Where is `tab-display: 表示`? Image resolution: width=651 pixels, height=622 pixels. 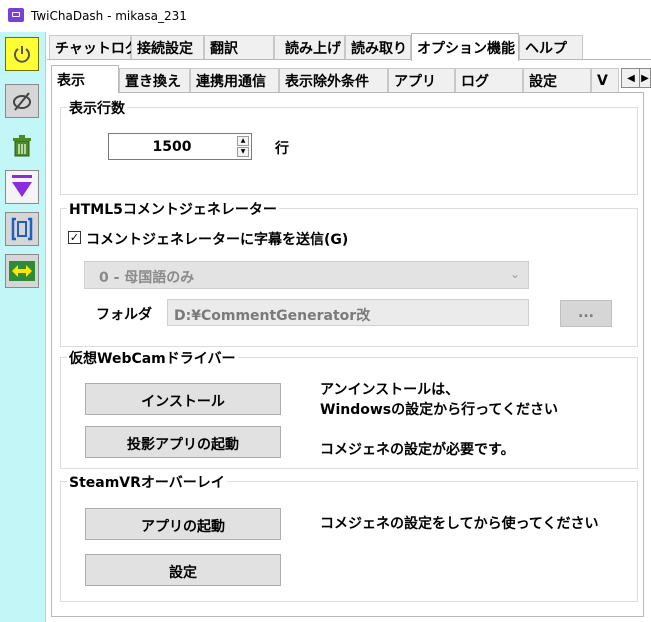
tab-display: 表示 is located at coordinates (85, 79).